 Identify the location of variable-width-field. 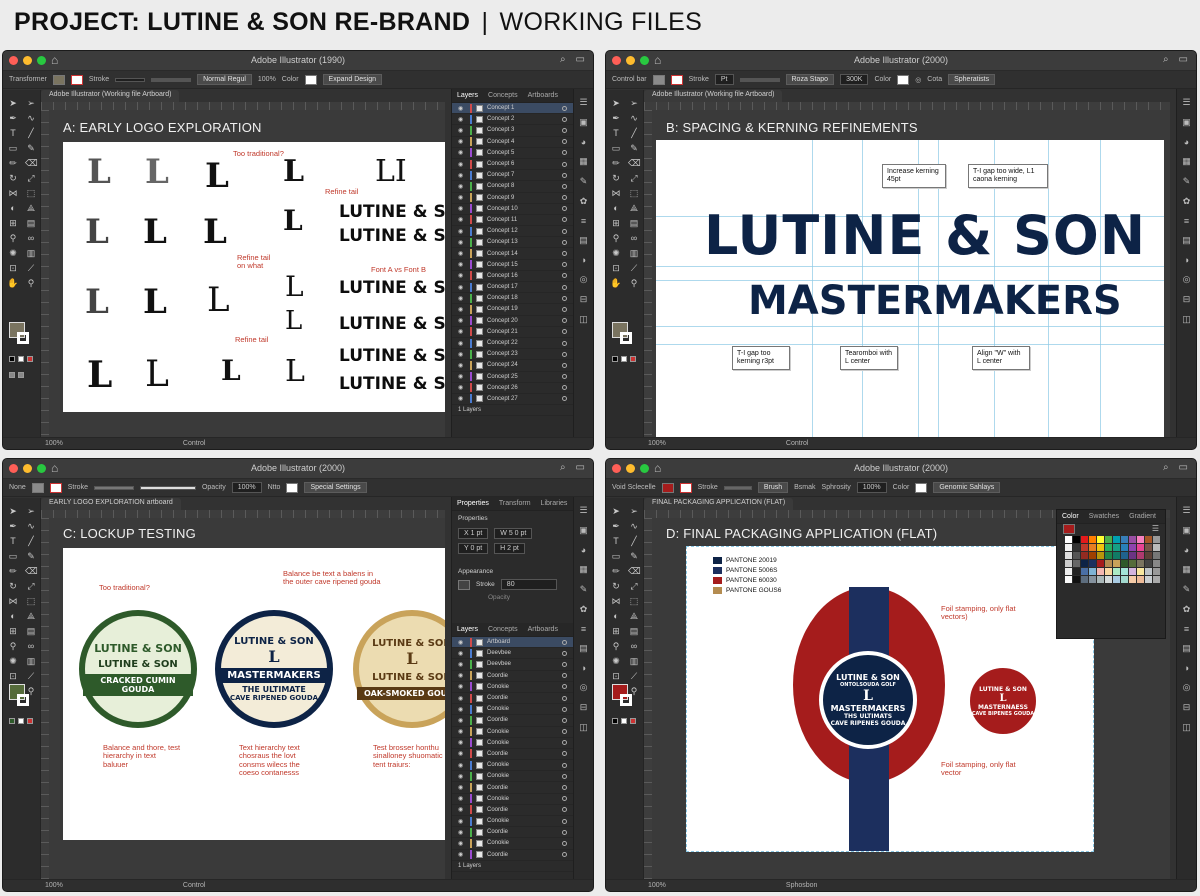
(737, 487).